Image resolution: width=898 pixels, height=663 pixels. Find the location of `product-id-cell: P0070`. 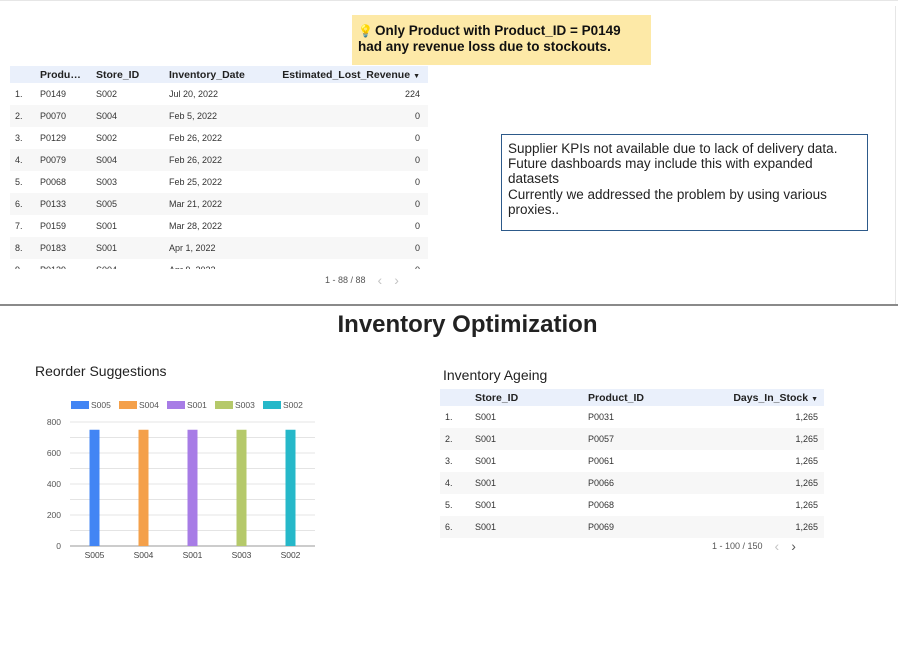

product-id-cell: P0070 is located at coordinates (53, 116).